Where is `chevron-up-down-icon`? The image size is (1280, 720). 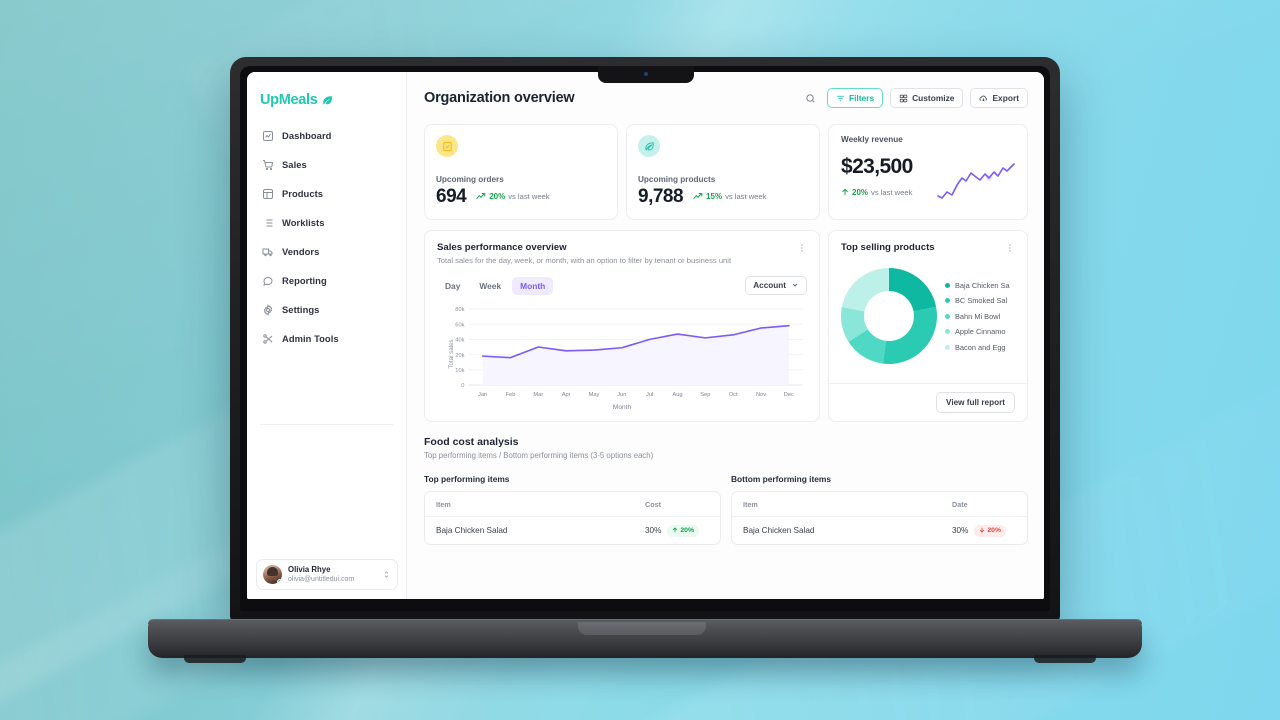
chevron-up-down-icon is located at coordinates (386, 574).